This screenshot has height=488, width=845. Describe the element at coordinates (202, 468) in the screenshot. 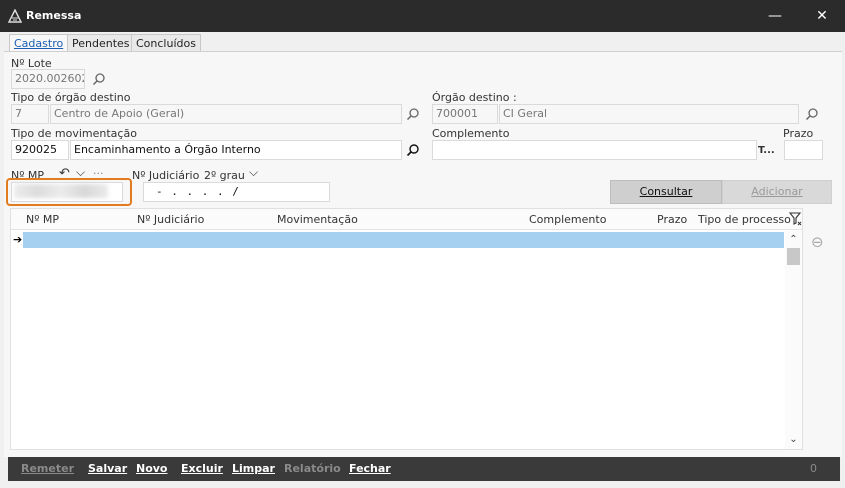

I see `excluir-button: Excluir` at that location.